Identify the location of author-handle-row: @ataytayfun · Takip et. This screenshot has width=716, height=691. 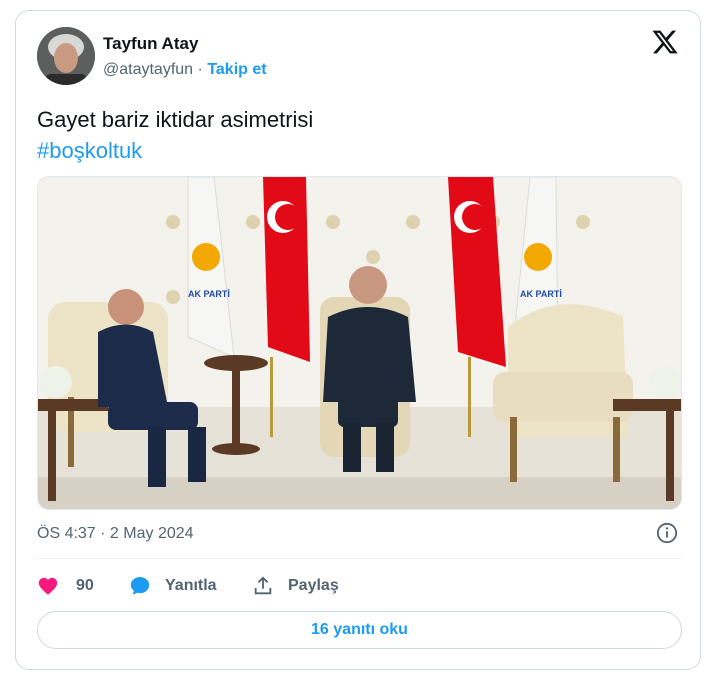
(185, 70).